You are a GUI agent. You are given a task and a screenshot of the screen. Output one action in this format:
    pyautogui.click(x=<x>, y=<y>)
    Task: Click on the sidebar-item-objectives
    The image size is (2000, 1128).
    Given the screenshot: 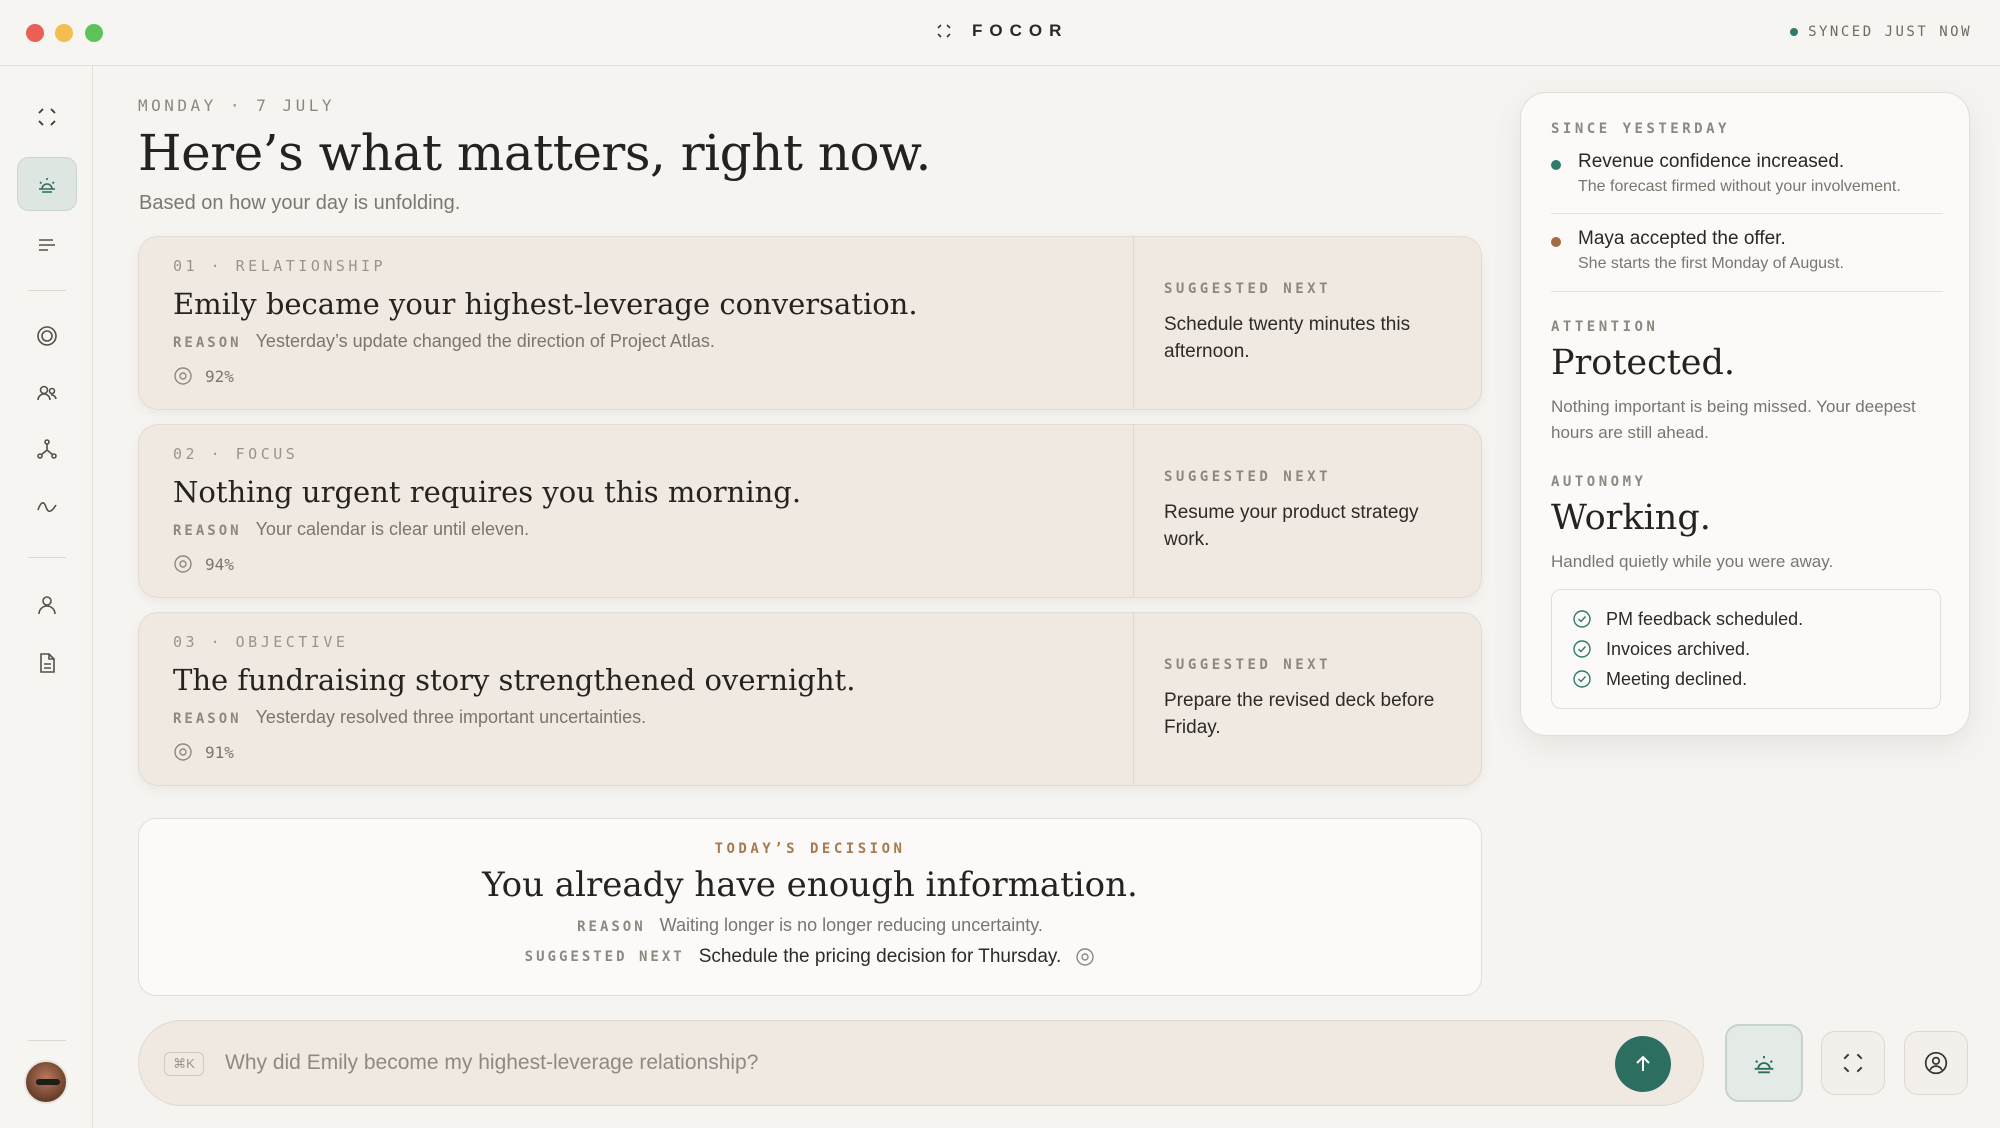 What is the action you would take?
    pyautogui.click(x=47, y=336)
    